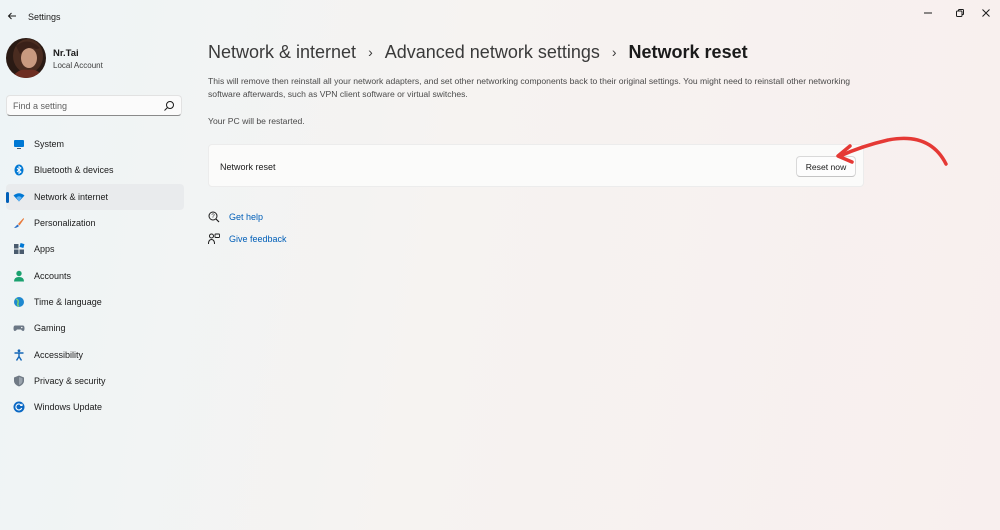  I want to click on search-box, so click(94, 105).